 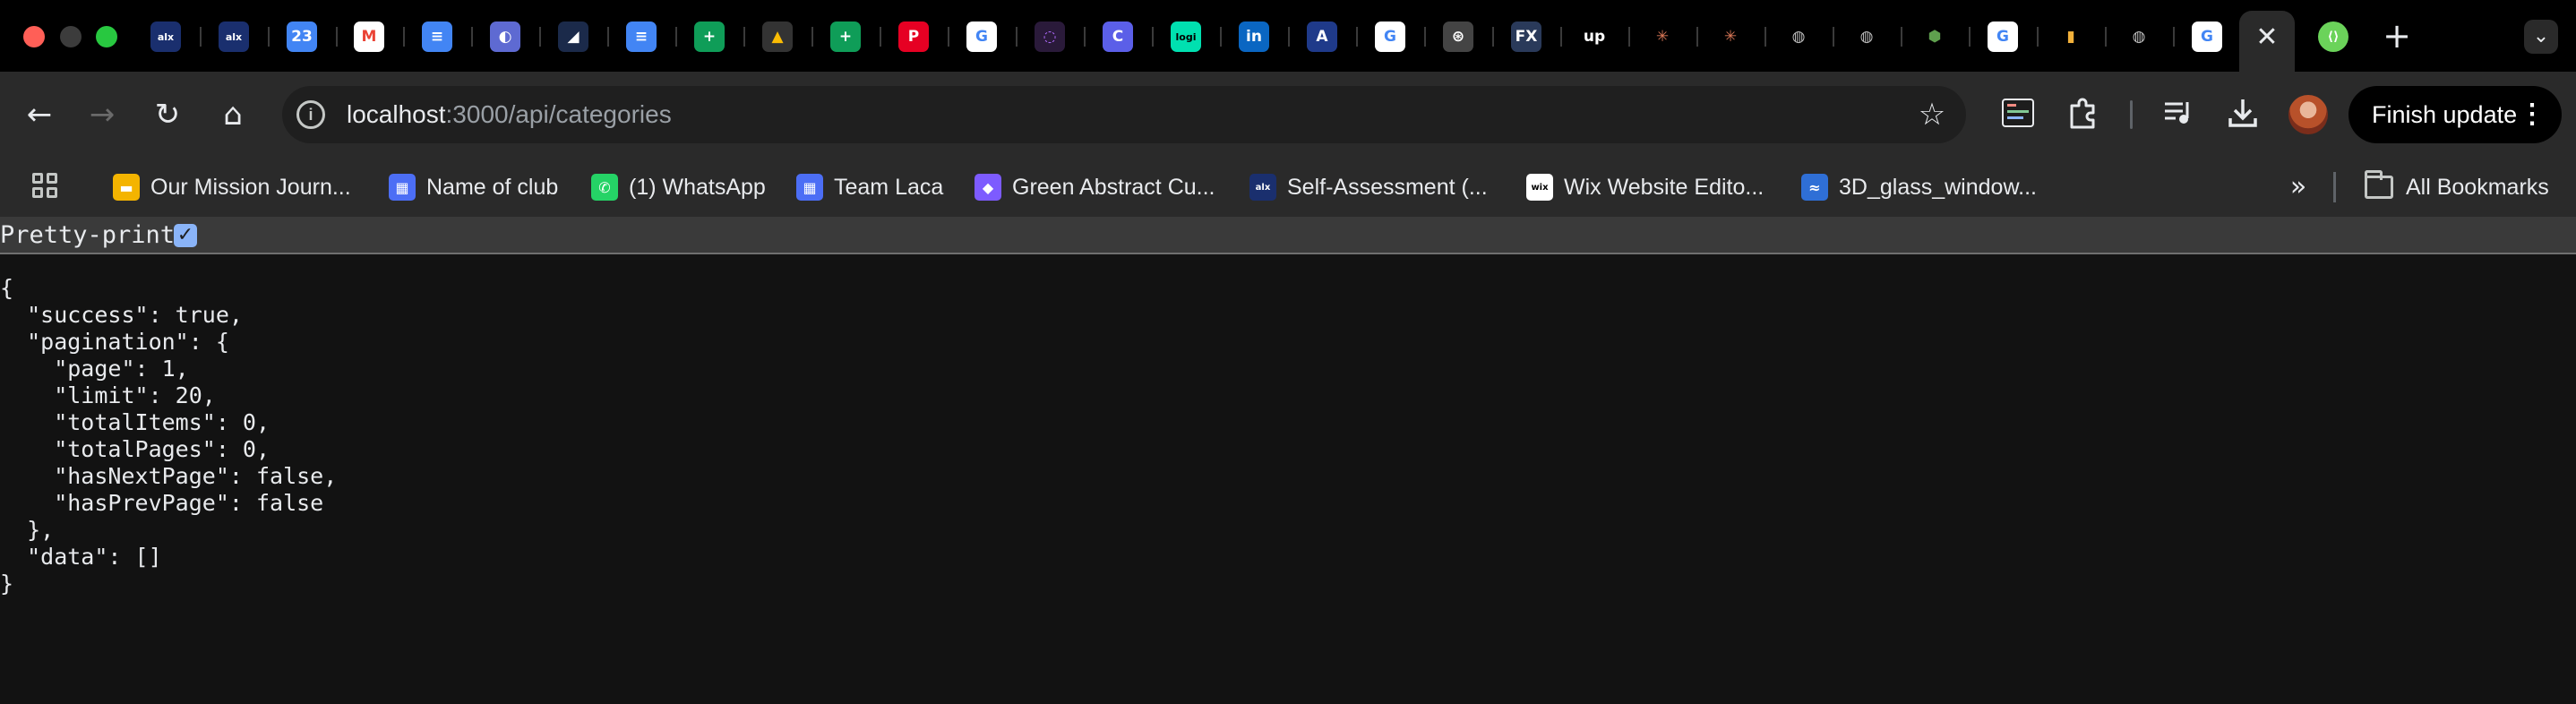 What do you see at coordinates (2267, 37) in the screenshot?
I see `close-tab-icon: ✕` at bounding box center [2267, 37].